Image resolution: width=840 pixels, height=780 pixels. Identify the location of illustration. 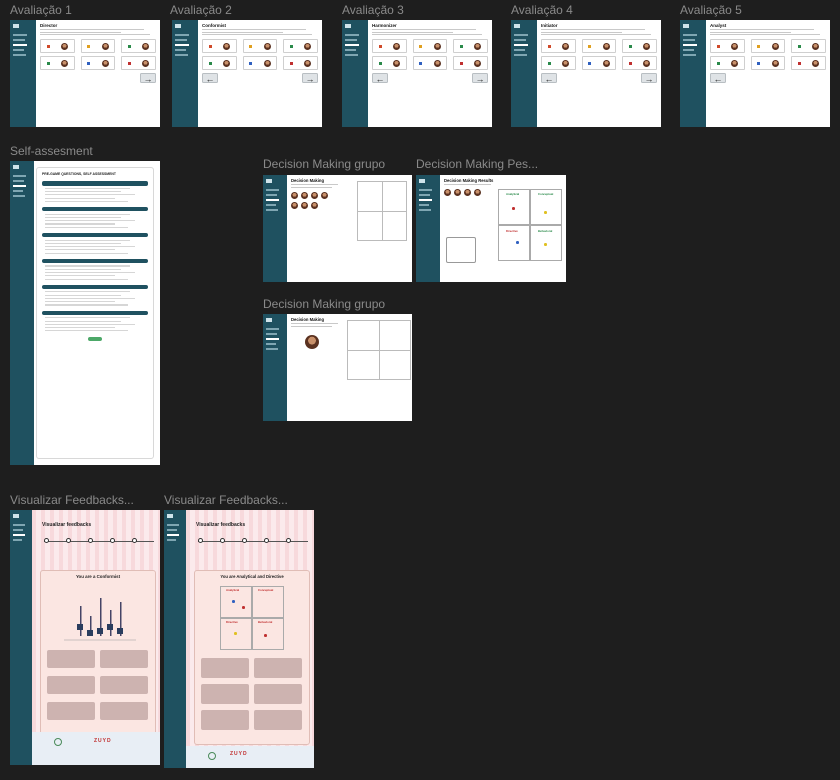
(461, 250).